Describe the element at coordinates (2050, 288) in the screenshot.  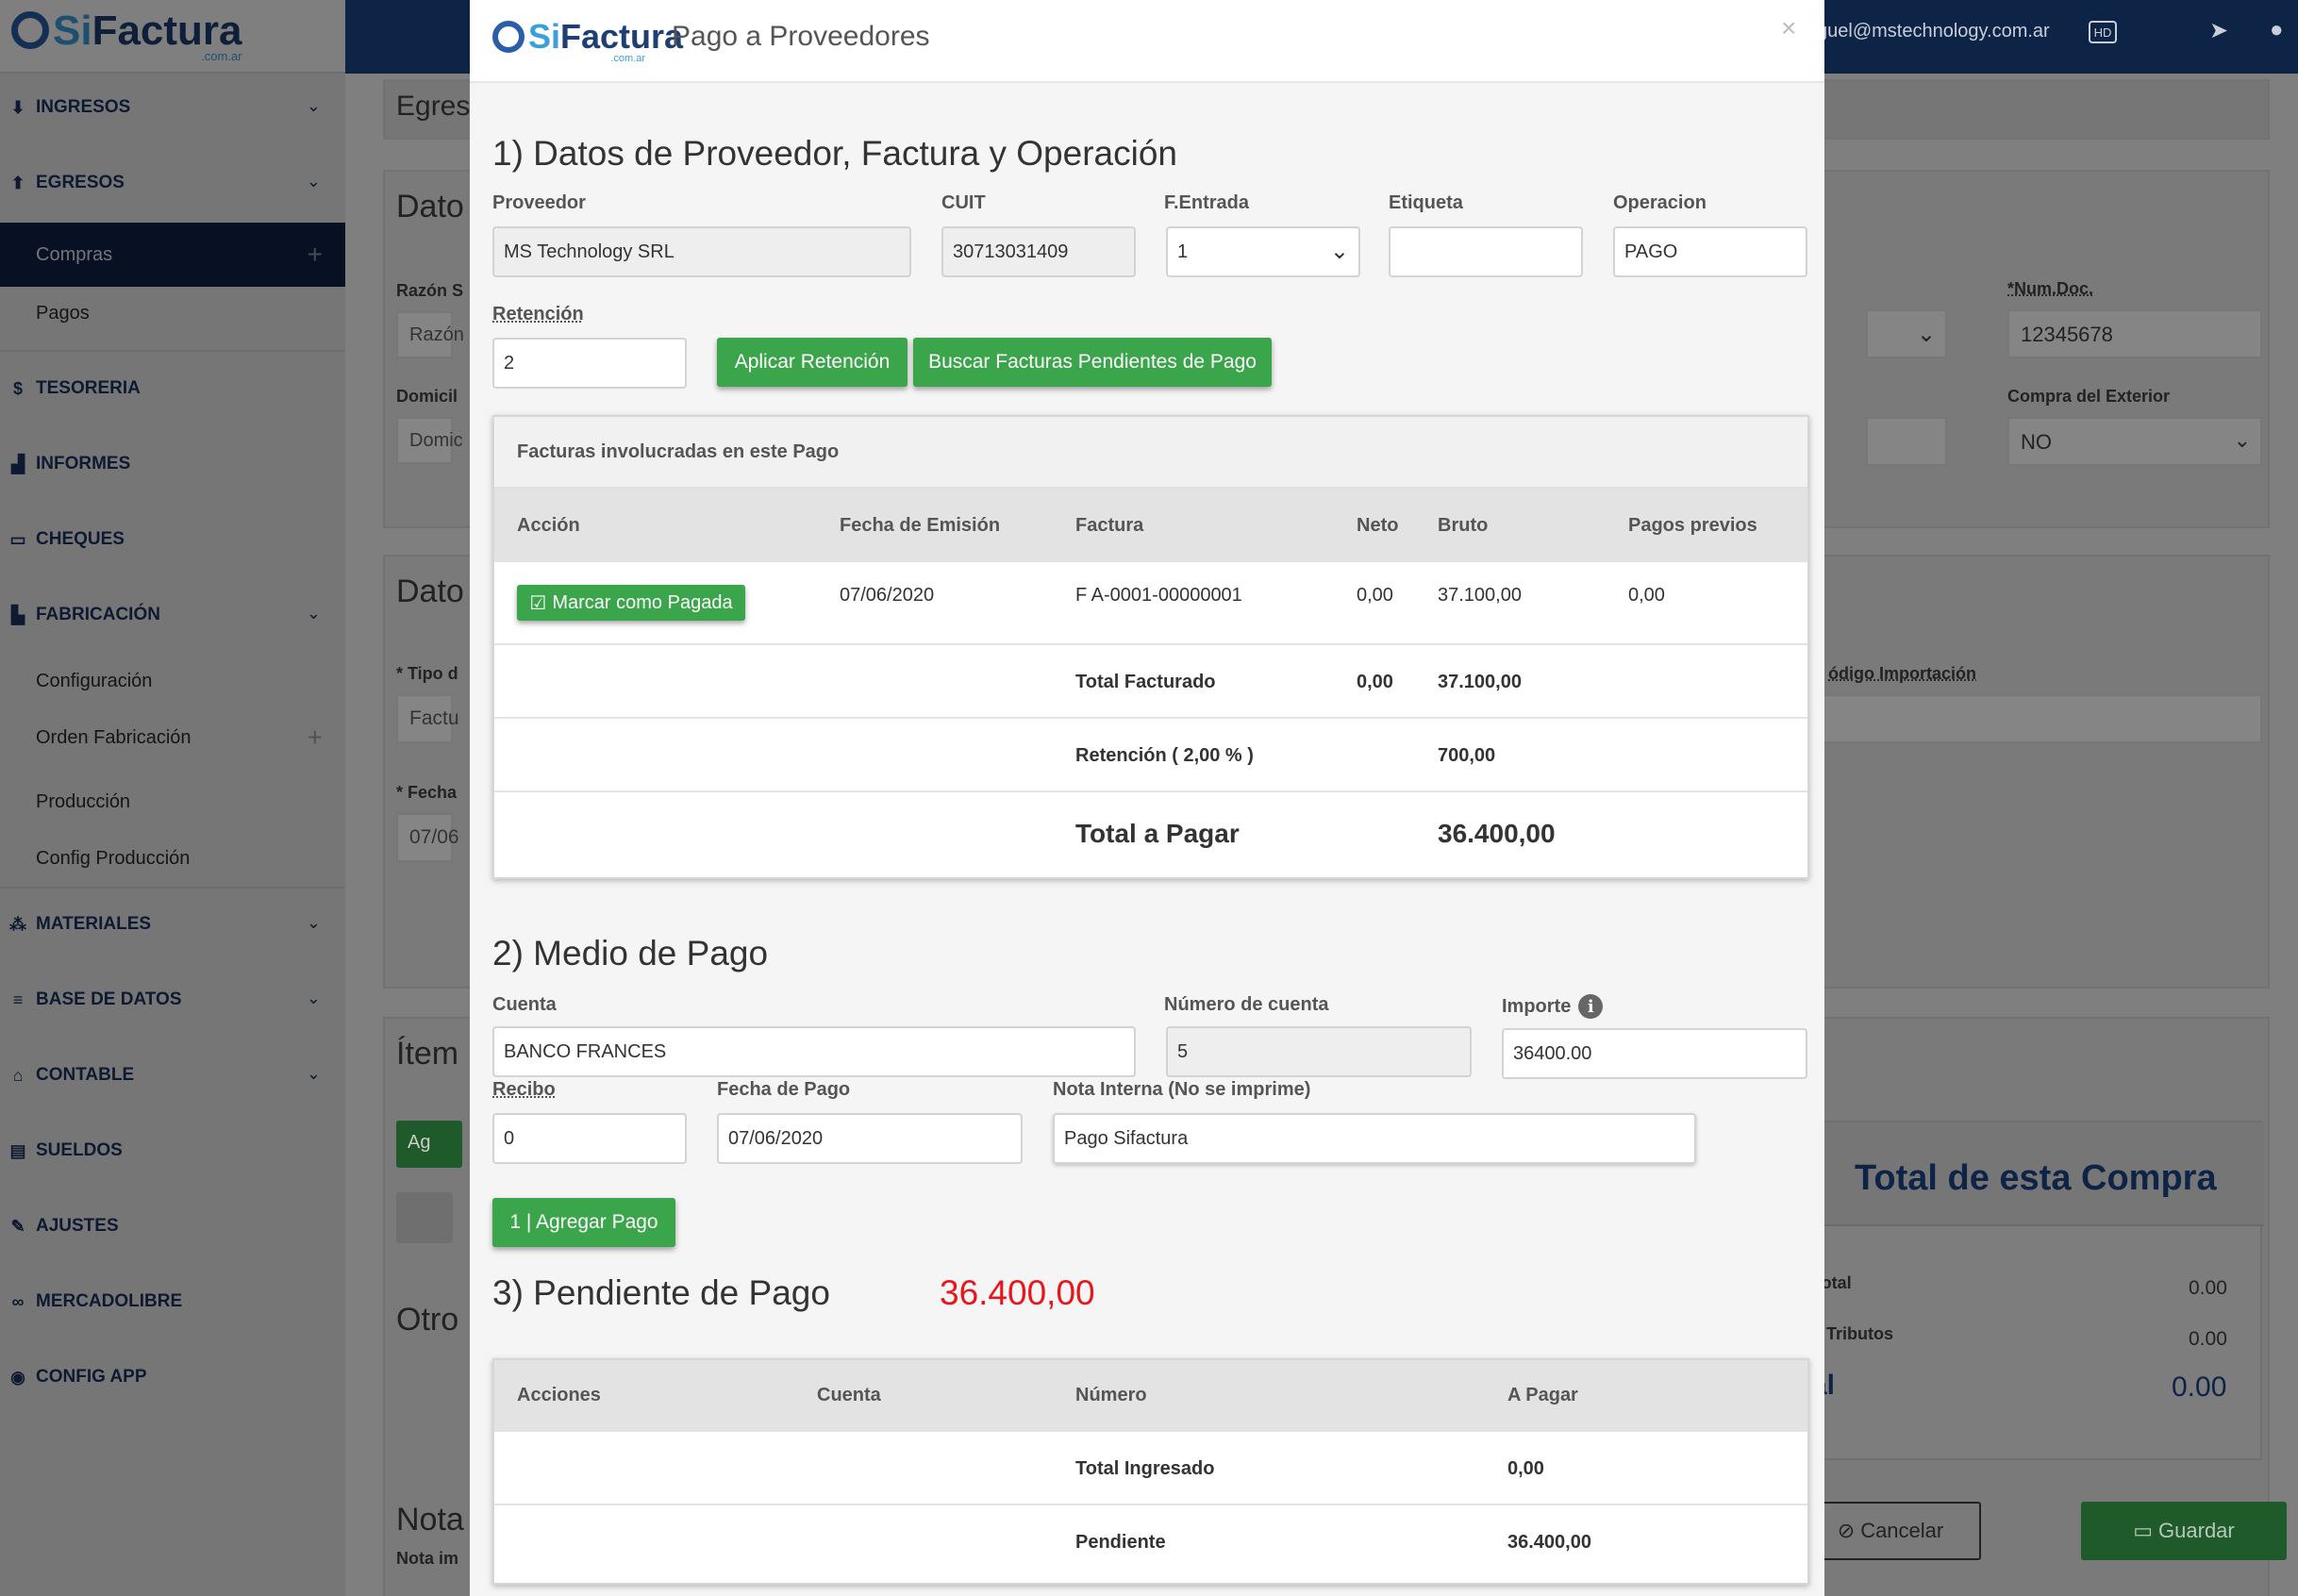
I see `numdoc-label: *Num.Doc.` at that location.